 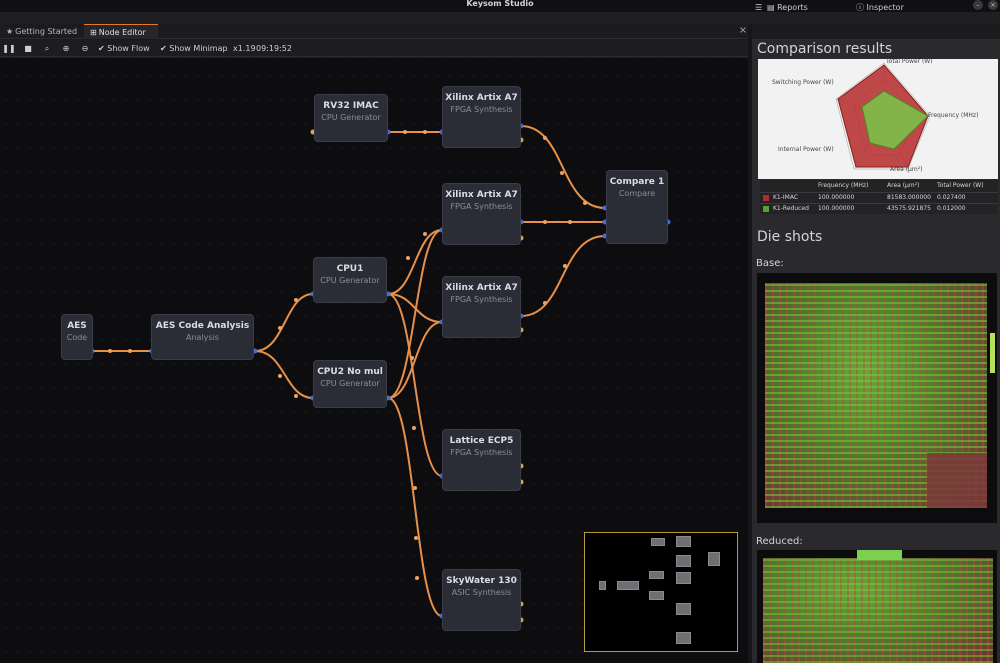 I want to click on node-lattice-ecp5: Lattice ECP5 FPGA Synthesis, so click(x=481, y=460).